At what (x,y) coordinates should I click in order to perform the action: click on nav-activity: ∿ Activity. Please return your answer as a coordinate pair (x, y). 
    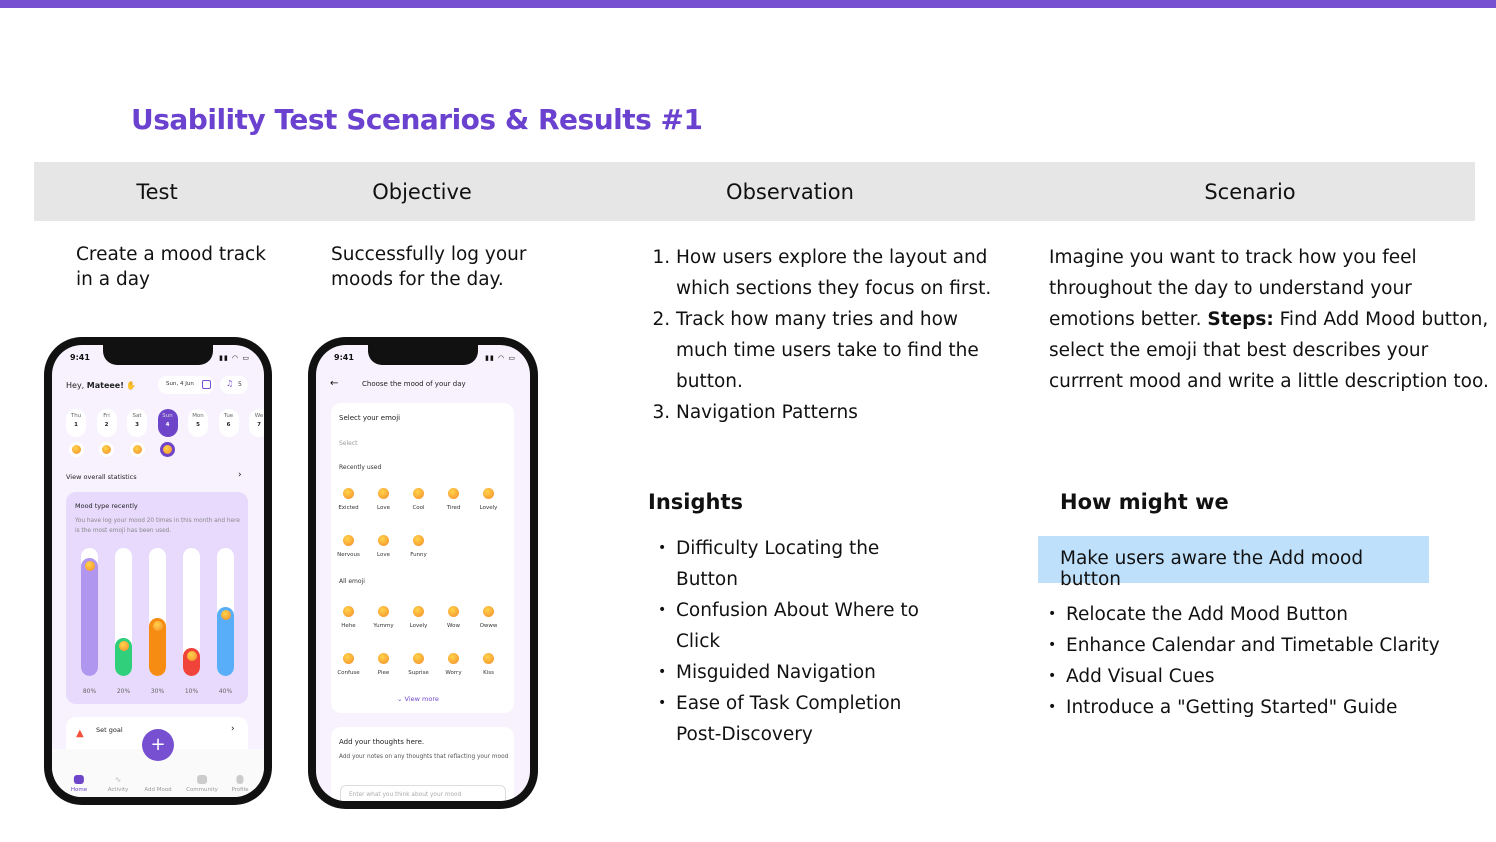
    Looking at the image, I should click on (118, 784).